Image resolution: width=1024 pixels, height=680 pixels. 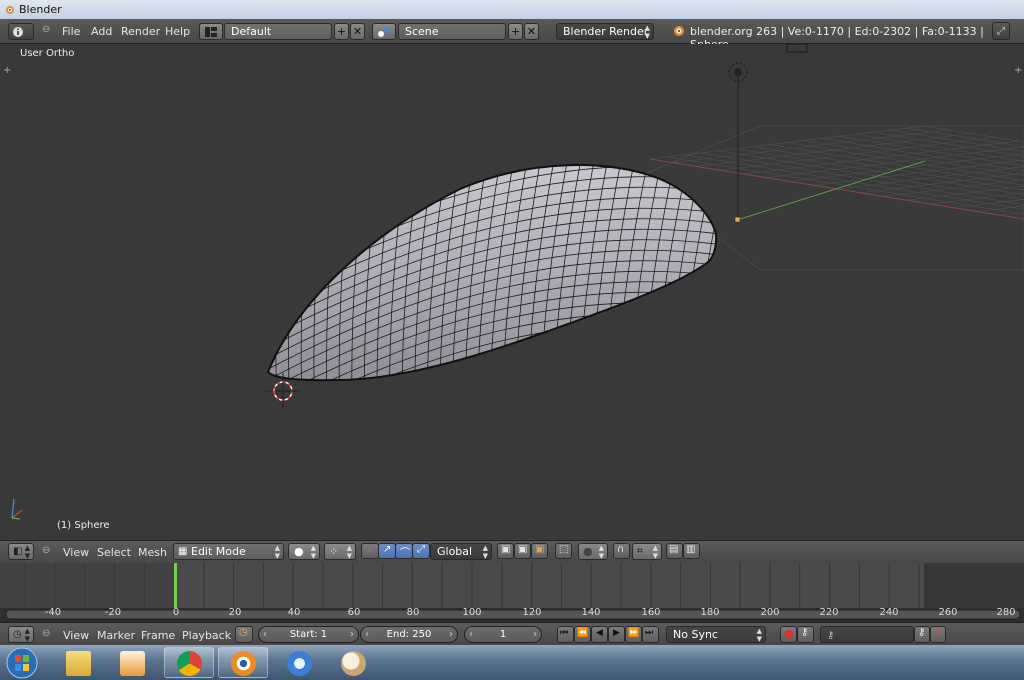 I want to click on editor-type-button: ◷ ▲ ▼, so click(x=21, y=634).